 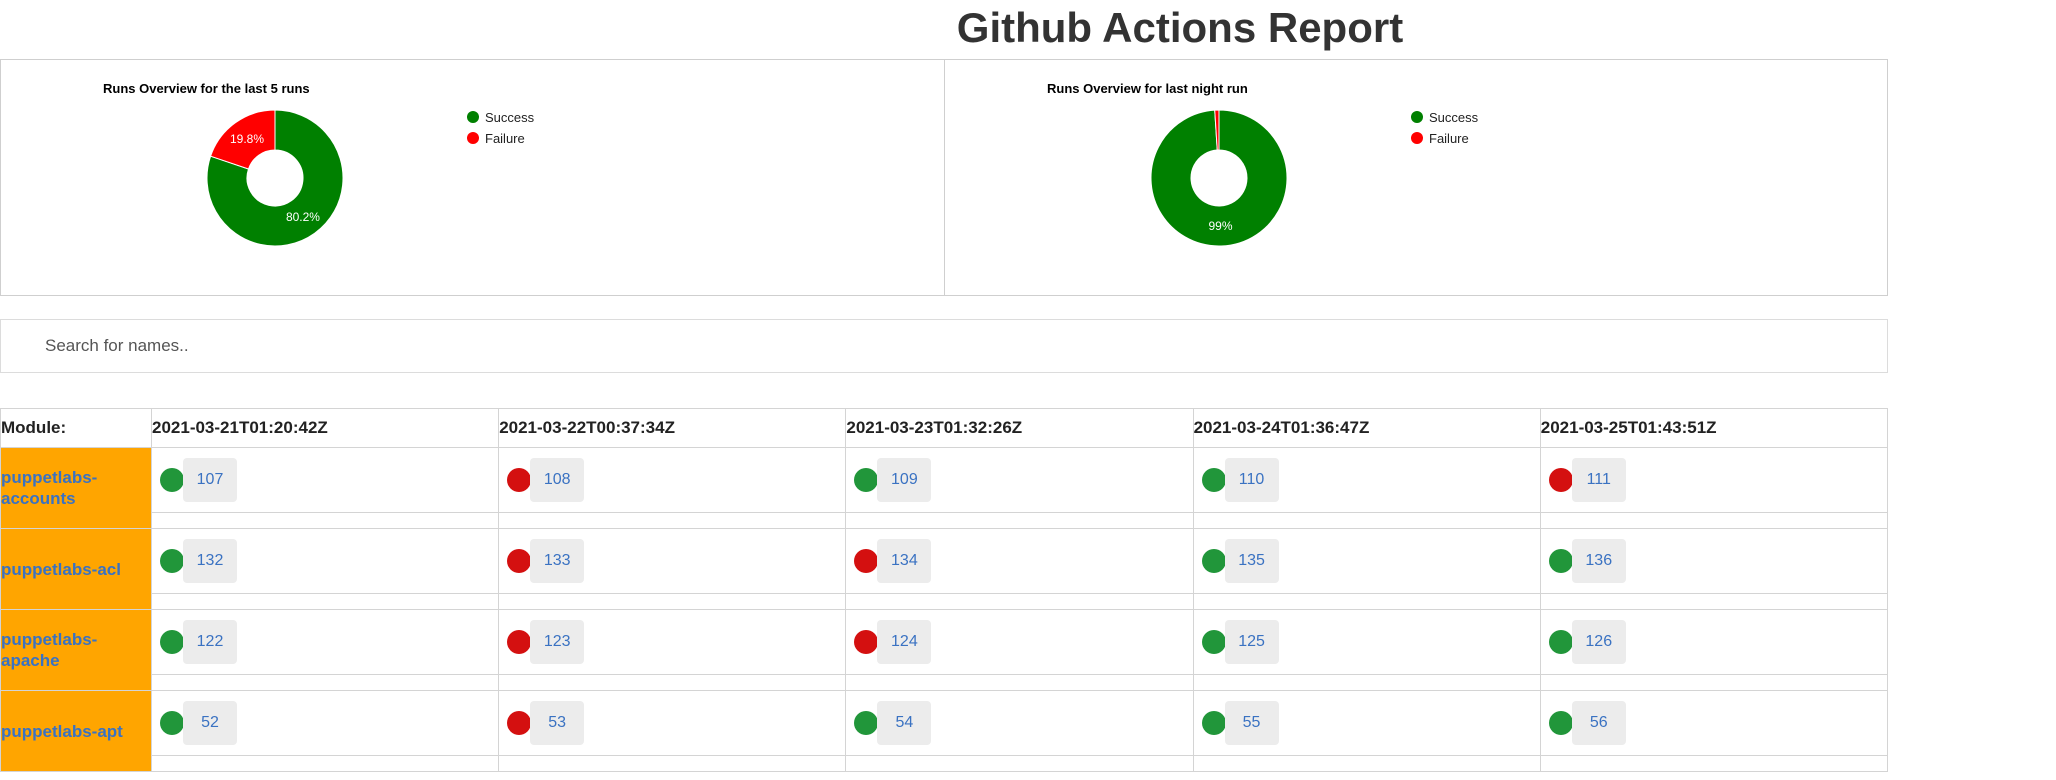 I want to click on run-cell: 124, so click(x=1019, y=642).